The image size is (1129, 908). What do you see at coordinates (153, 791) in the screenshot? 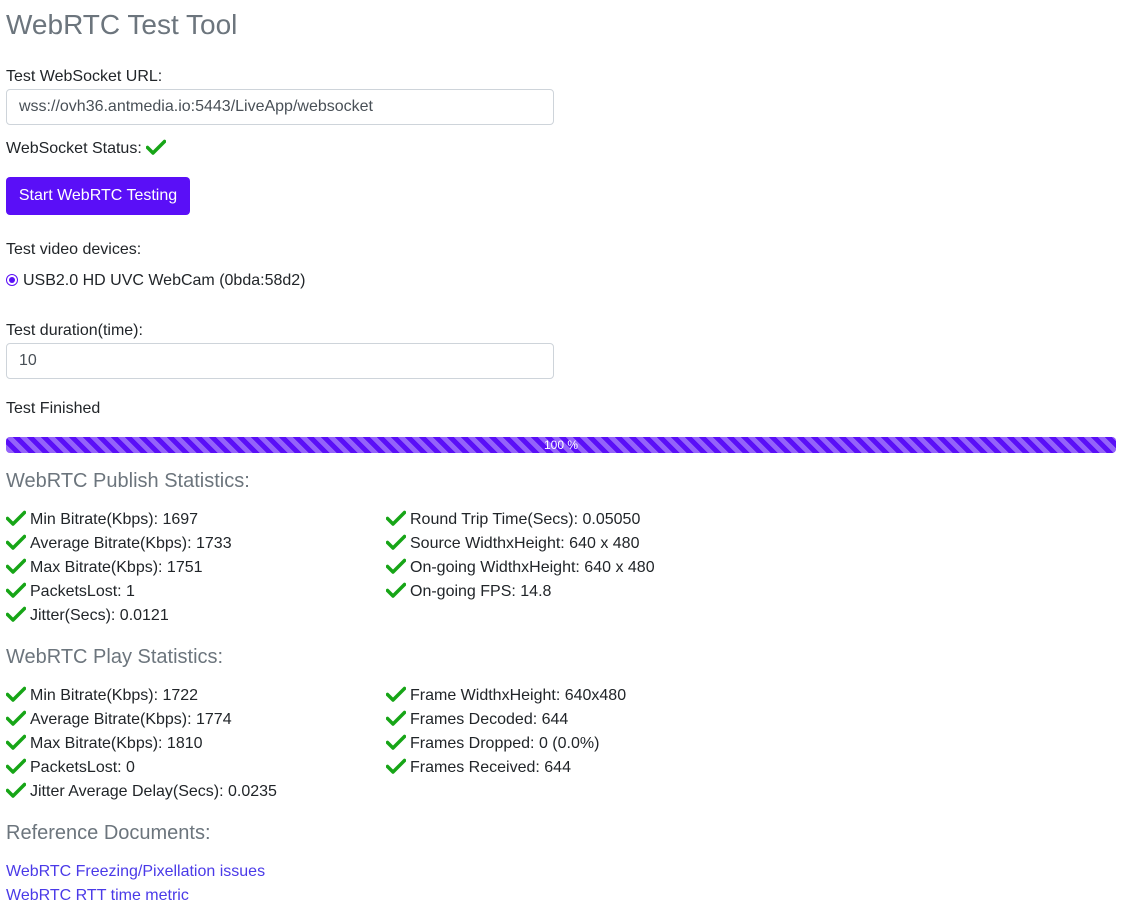
I see `stat-text: Jitter Average Delay(Secs): 0.0235` at bounding box center [153, 791].